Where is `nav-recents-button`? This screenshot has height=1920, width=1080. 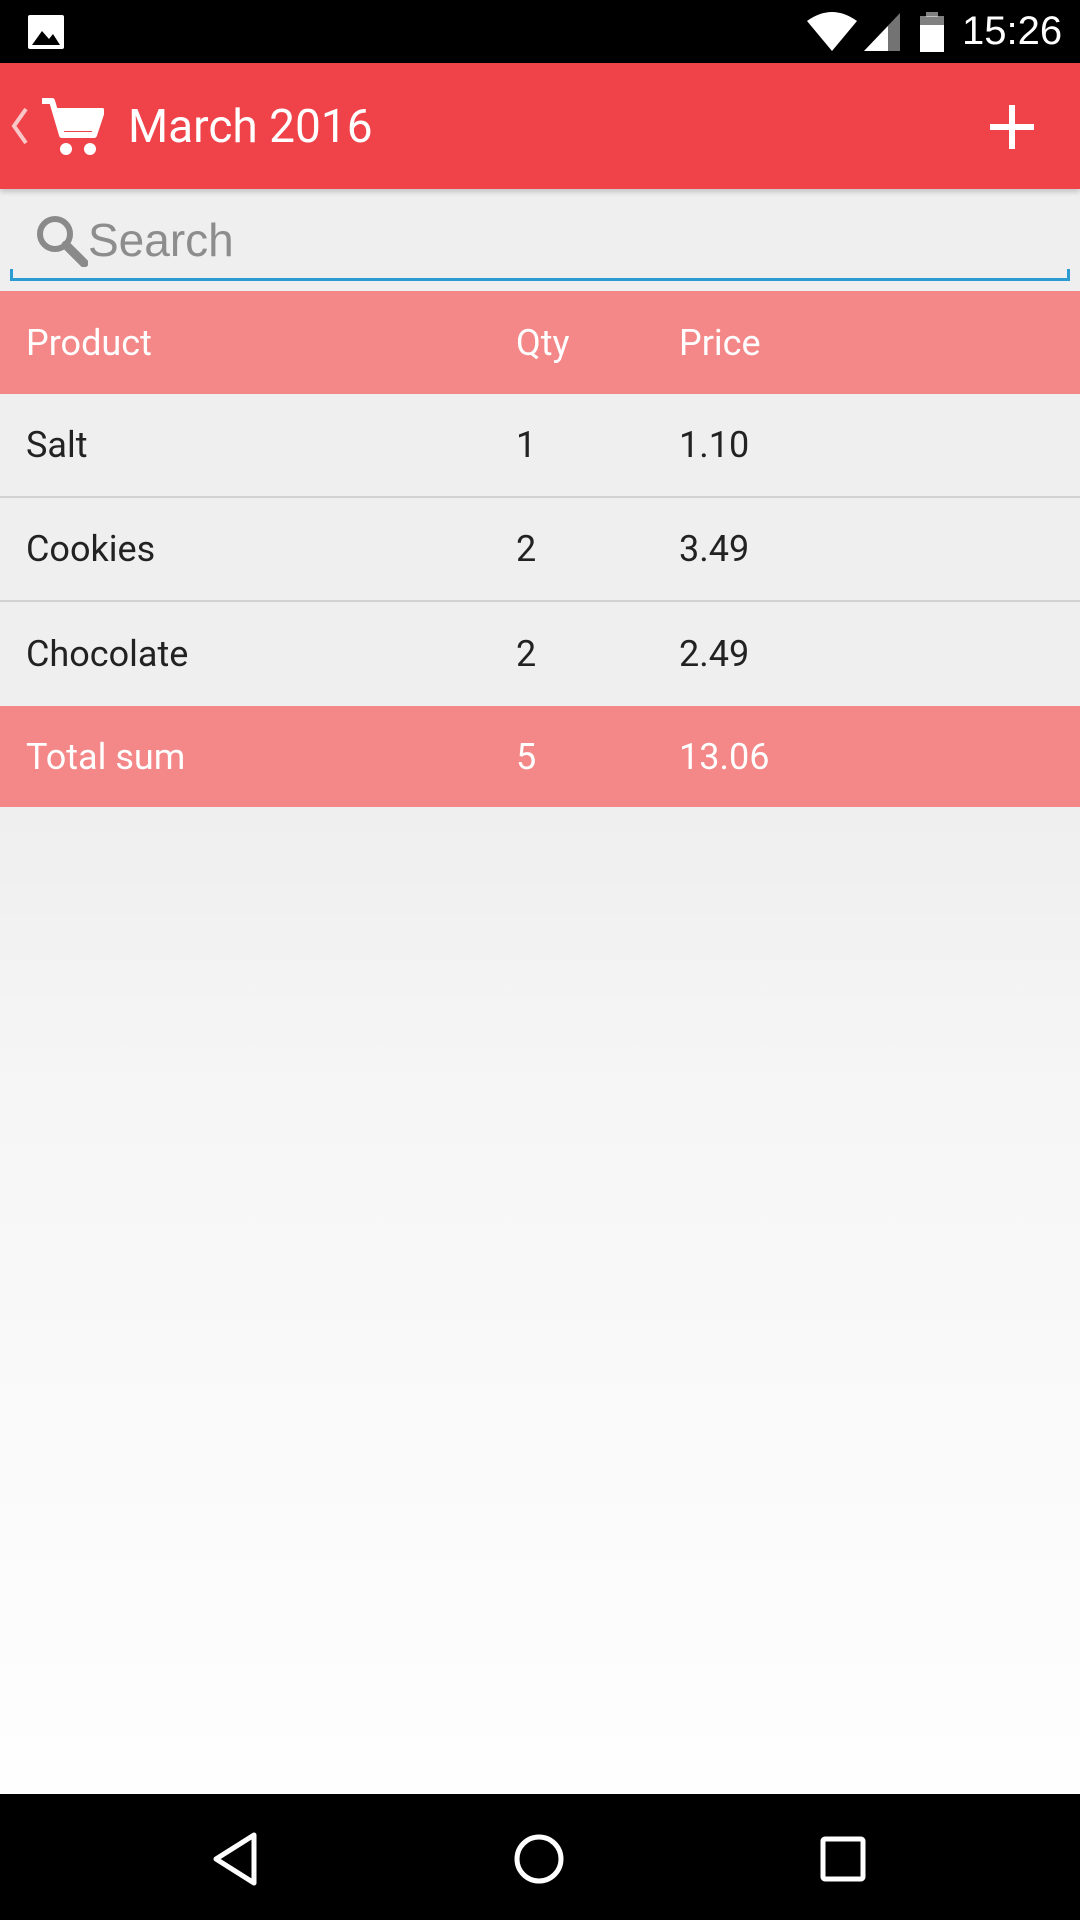 nav-recents-button is located at coordinates (843, 1859).